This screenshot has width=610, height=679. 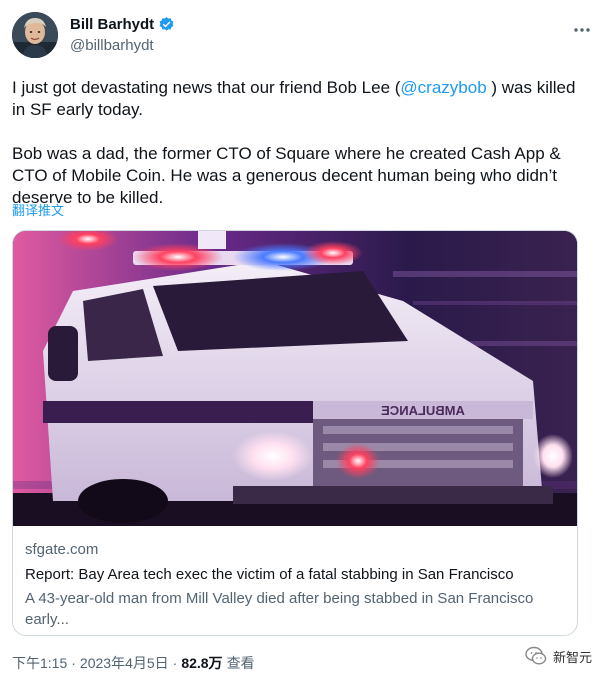 I want to click on watermark-label: 新智元, so click(x=572, y=657).